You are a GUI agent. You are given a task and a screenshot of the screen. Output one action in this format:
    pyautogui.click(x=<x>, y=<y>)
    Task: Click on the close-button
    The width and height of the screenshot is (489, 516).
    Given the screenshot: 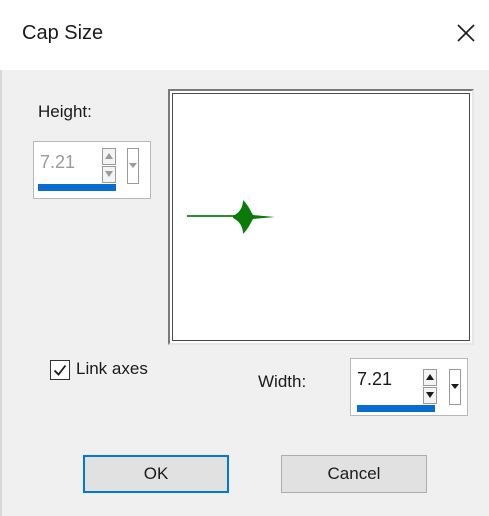 What is the action you would take?
    pyautogui.click(x=466, y=33)
    